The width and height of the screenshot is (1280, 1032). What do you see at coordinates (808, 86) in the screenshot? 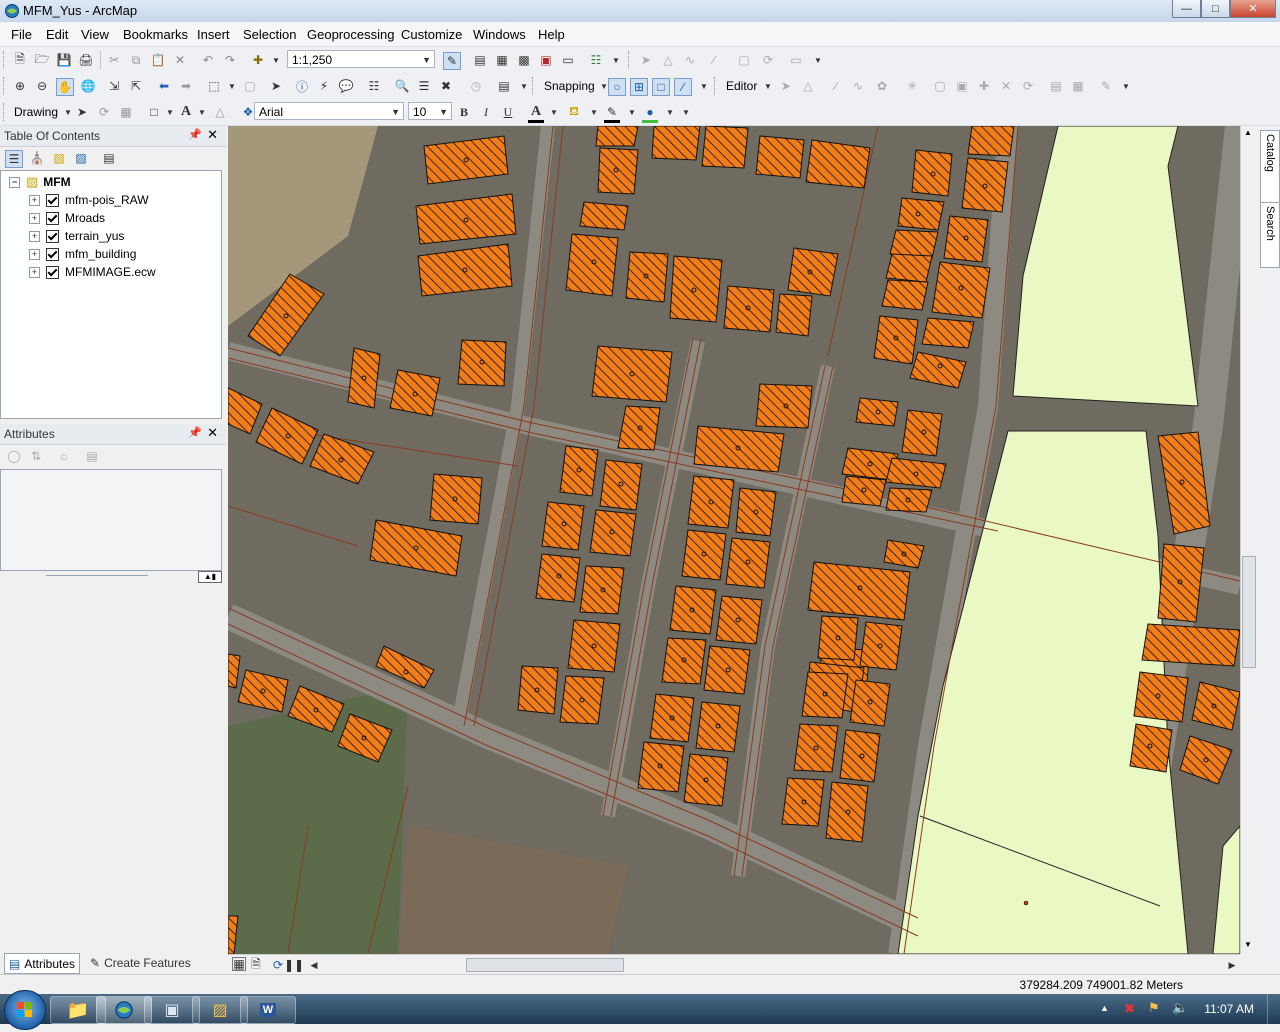
I see `edit-annotation-icon: △` at bounding box center [808, 86].